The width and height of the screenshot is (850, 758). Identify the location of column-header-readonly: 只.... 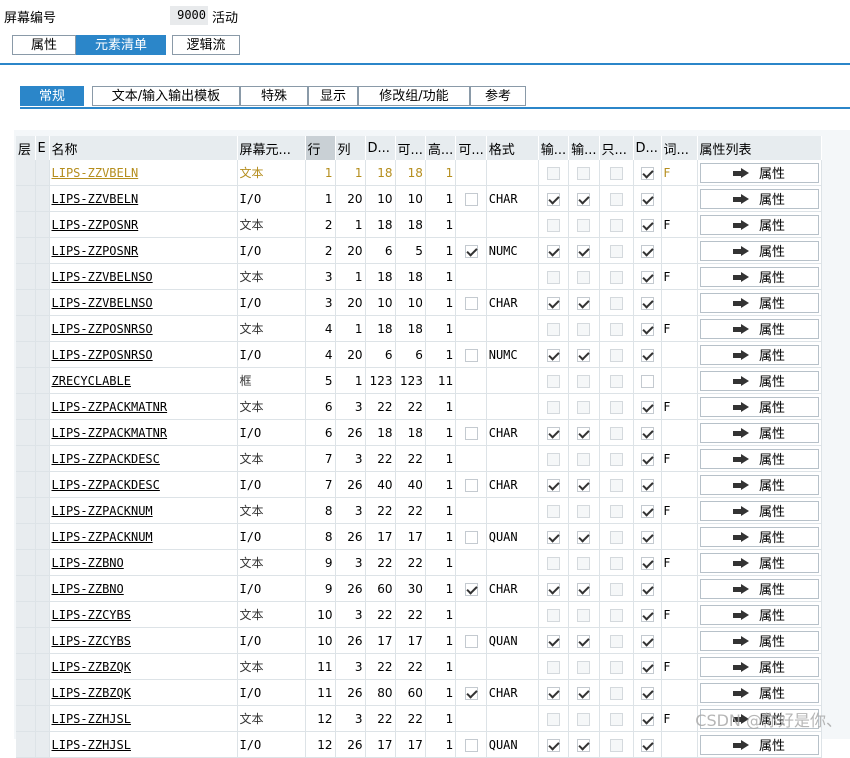
(616, 148).